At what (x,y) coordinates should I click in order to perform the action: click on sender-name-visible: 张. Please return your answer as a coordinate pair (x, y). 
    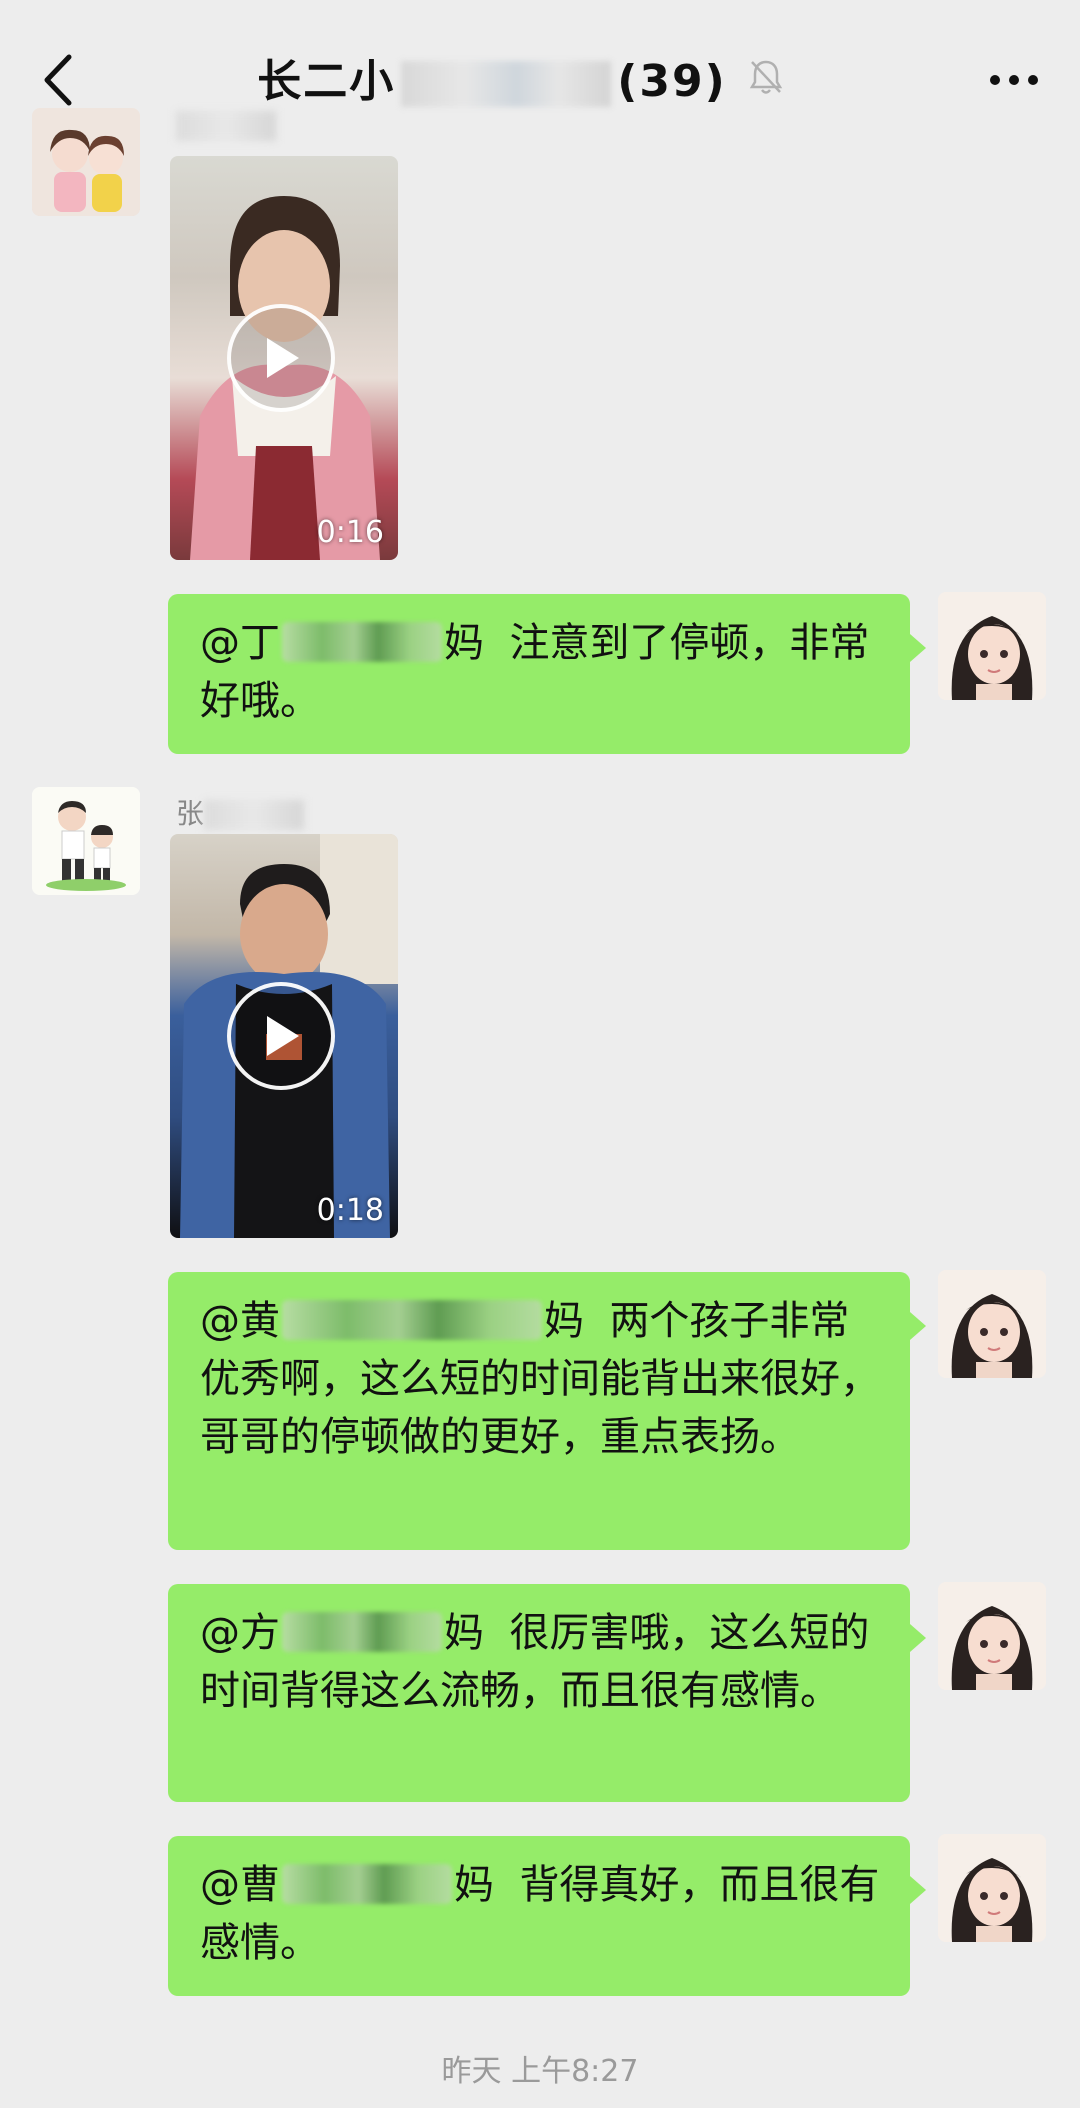
    Looking at the image, I should click on (190, 813).